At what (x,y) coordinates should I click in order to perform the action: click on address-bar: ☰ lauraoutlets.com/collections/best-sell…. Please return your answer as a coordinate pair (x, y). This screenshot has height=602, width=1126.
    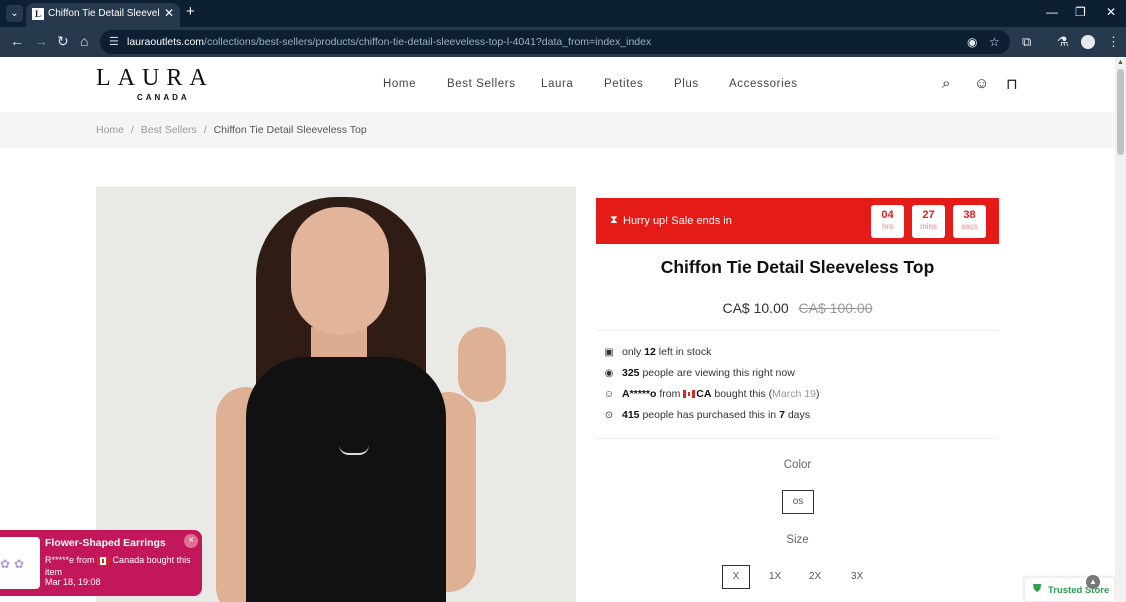
    Looking at the image, I should click on (555, 42).